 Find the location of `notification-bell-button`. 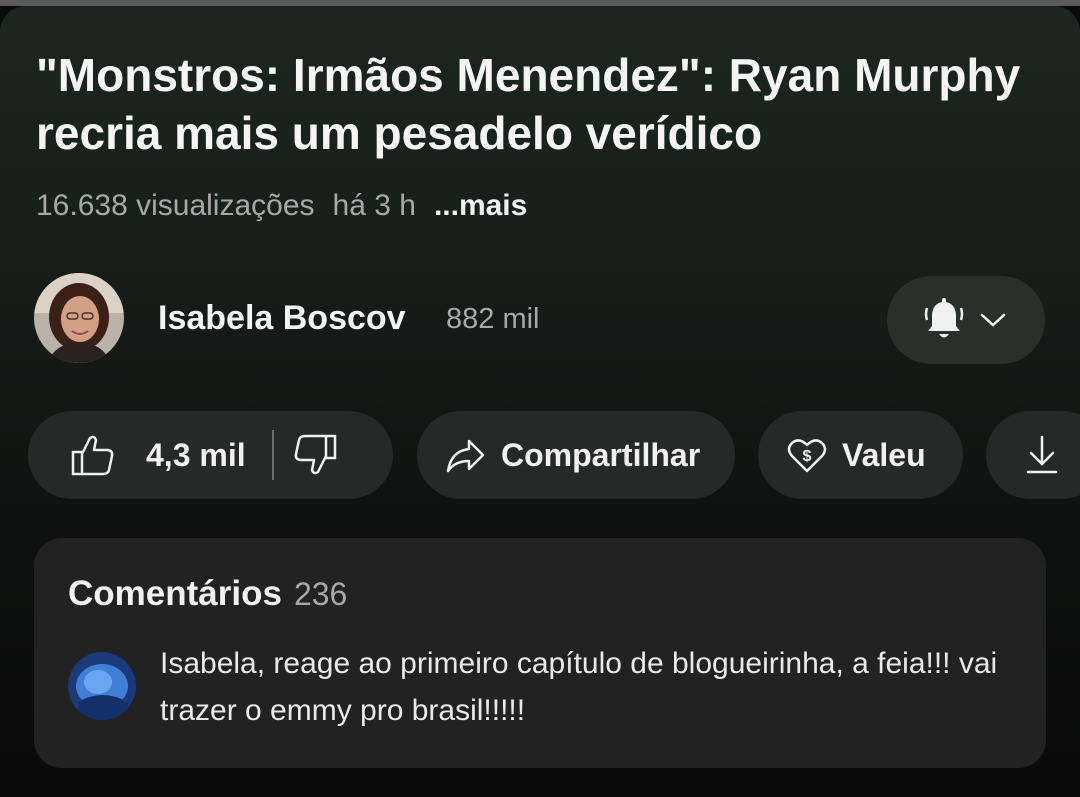

notification-bell-button is located at coordinates (966, 320).